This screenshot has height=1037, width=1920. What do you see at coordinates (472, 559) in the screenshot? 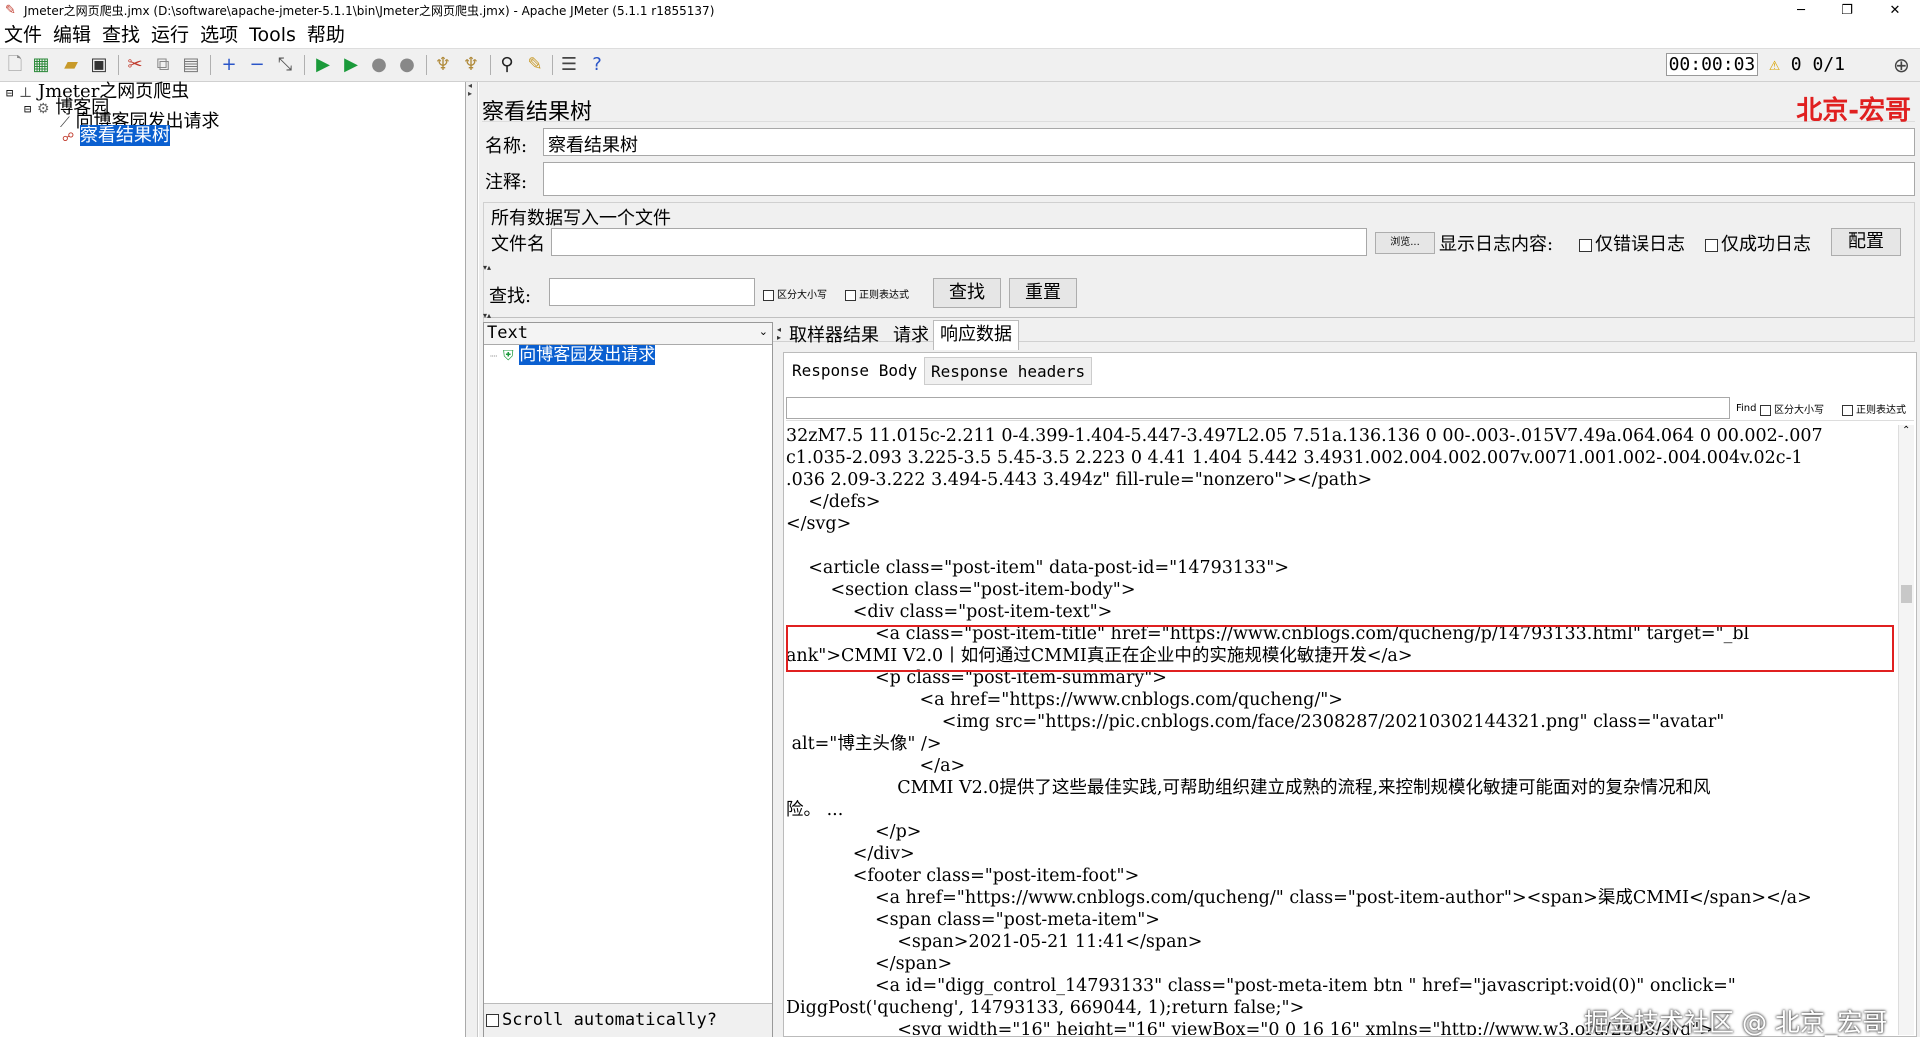
I see `pane-splitter: ◂ ▸` at bounding box center [472, 559].